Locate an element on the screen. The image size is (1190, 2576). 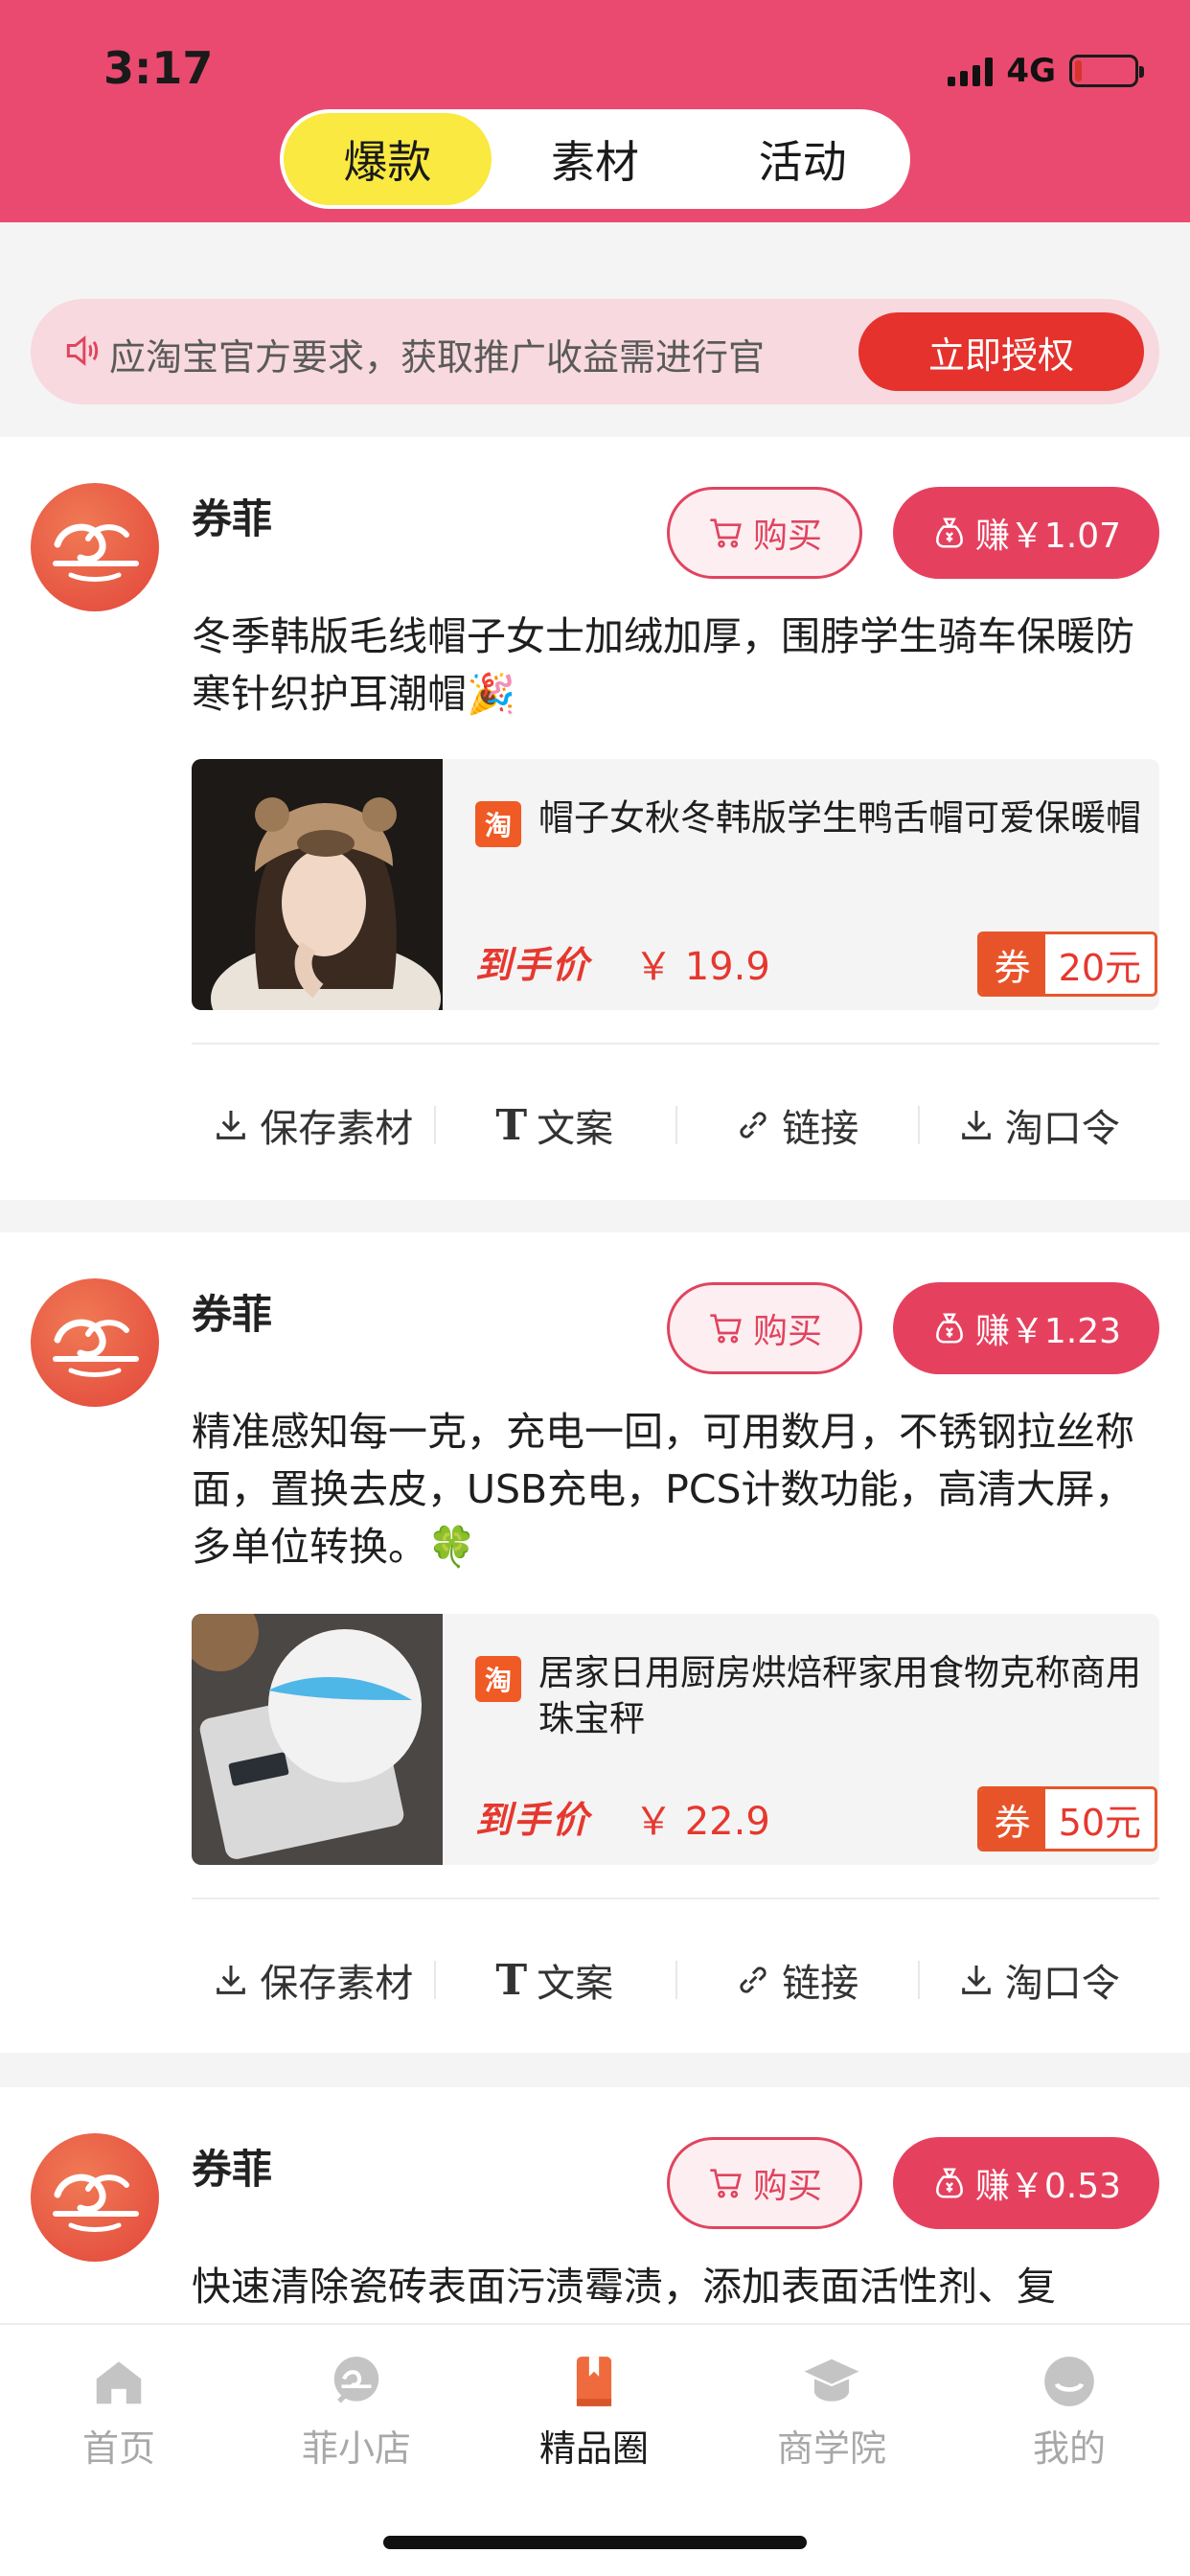
network-type: 4G is located at coordinates (1031, 71).